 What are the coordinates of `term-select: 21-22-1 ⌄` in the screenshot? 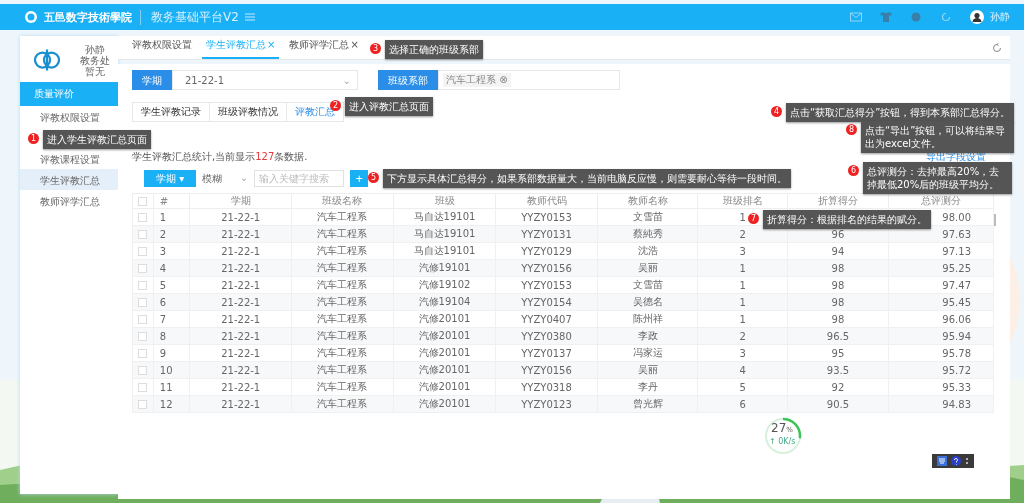 It's located at (265, 80).